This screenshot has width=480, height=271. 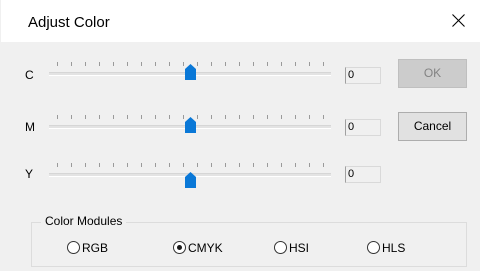 I want to click on channel-label-c: C, so click(x=29, y=75).